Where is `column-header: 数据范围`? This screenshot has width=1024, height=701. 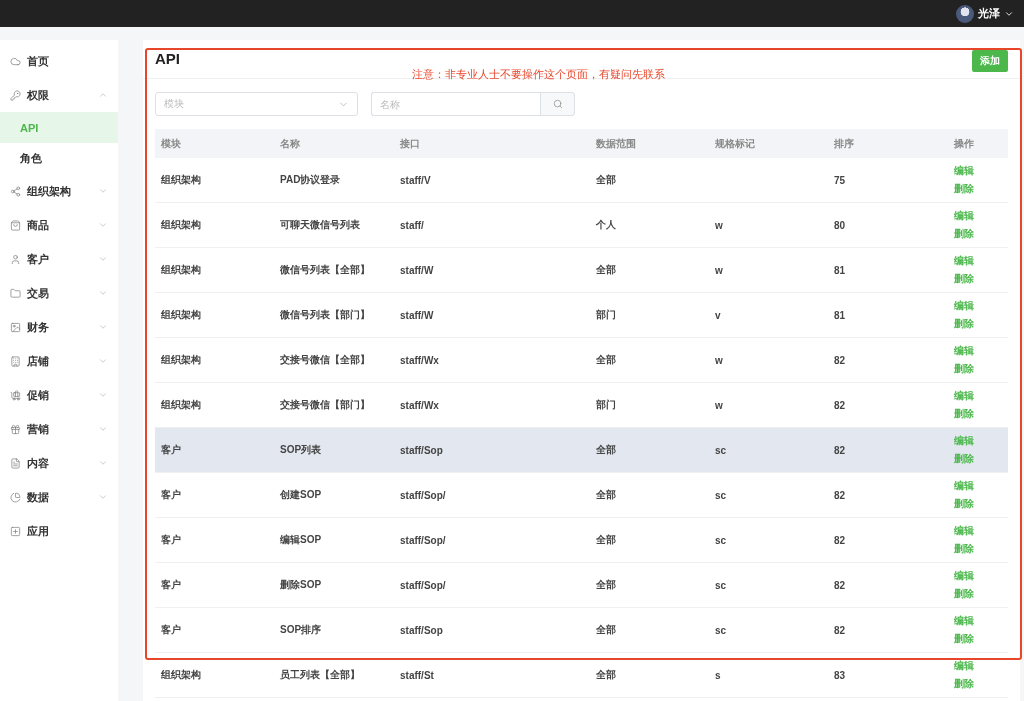 column-header: 数据范围 is located at coordinates (649, 143).